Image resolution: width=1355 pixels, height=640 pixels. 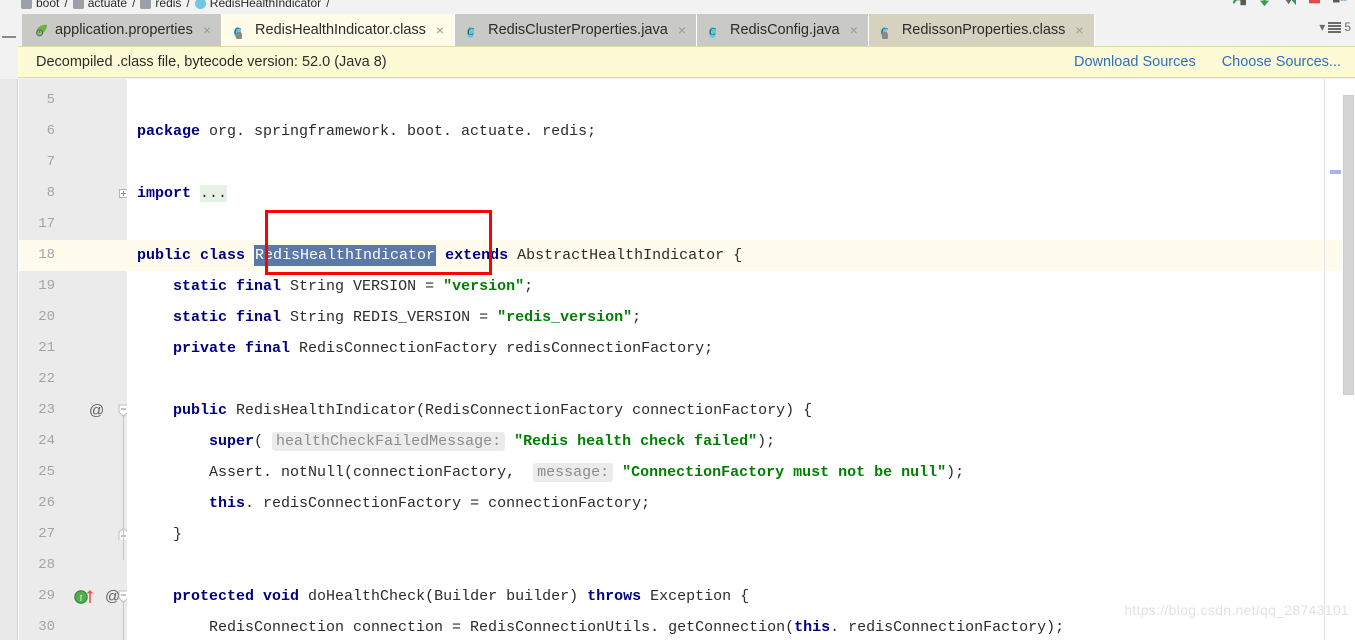 What do you see at coordinates (9, 37) in the screenshot?
I see `collapse-icon` at bounding box center [9, 37].